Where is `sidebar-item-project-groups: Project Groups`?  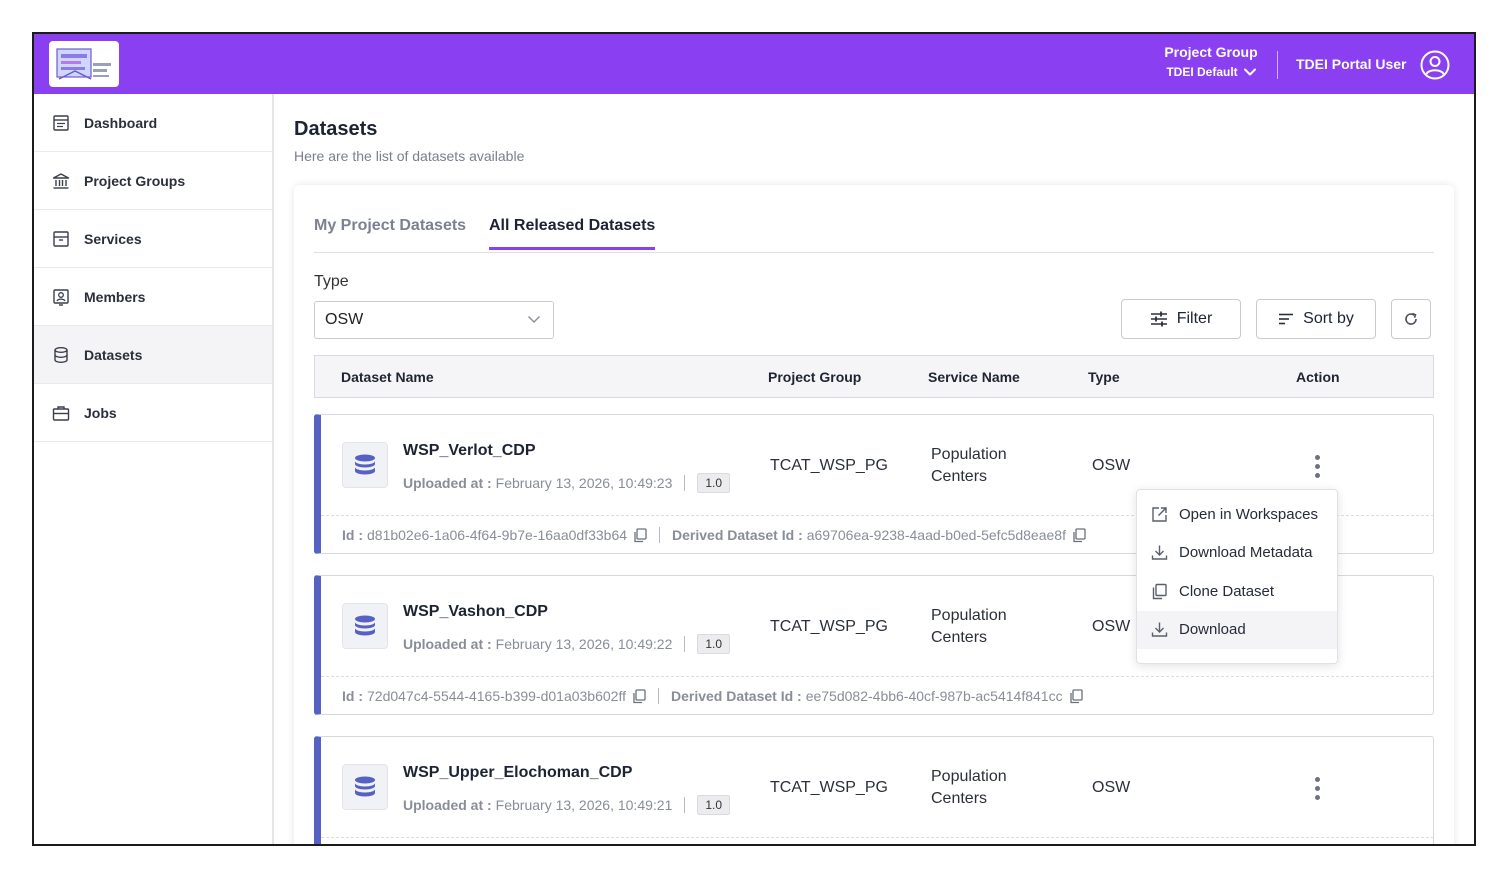
sidebar-item-project-groups: Project Groups is located at coordinates (153, 181).